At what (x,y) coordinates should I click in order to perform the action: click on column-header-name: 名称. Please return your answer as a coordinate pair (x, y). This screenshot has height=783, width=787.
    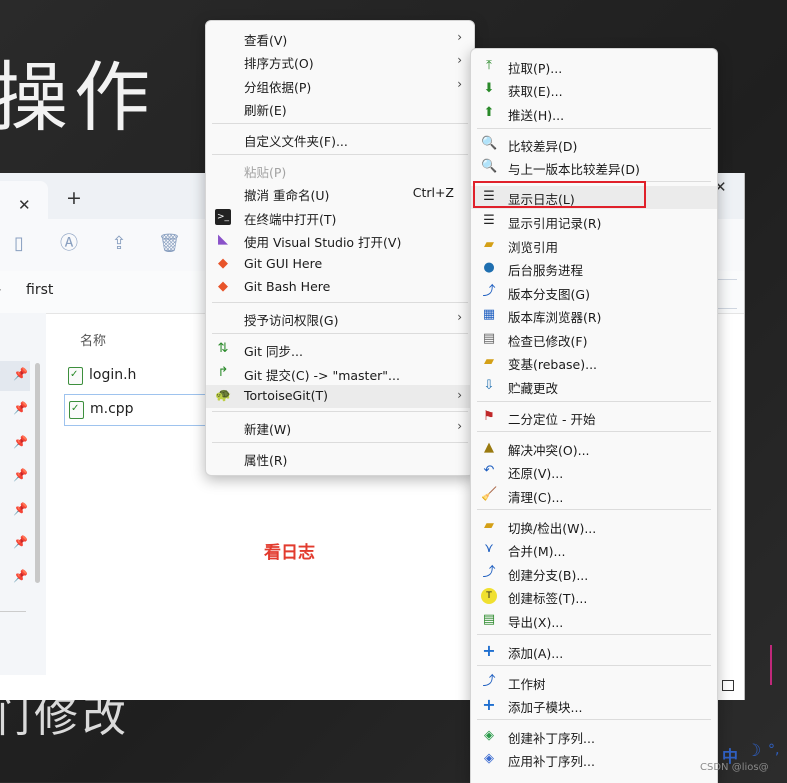
    Looking at the image, I should click on (93, 339).